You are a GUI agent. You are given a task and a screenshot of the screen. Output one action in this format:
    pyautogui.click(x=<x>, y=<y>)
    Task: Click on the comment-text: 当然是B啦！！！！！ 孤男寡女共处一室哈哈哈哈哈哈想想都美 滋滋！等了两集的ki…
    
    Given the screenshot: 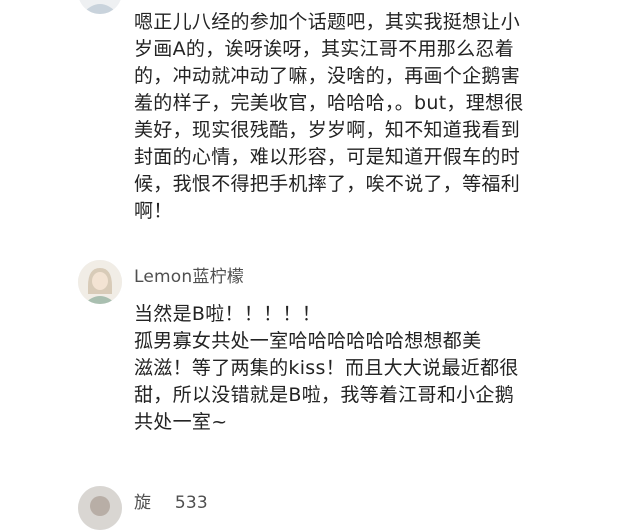 What is the action you would take?
    pyautogui.click(x=326, y=368)
    